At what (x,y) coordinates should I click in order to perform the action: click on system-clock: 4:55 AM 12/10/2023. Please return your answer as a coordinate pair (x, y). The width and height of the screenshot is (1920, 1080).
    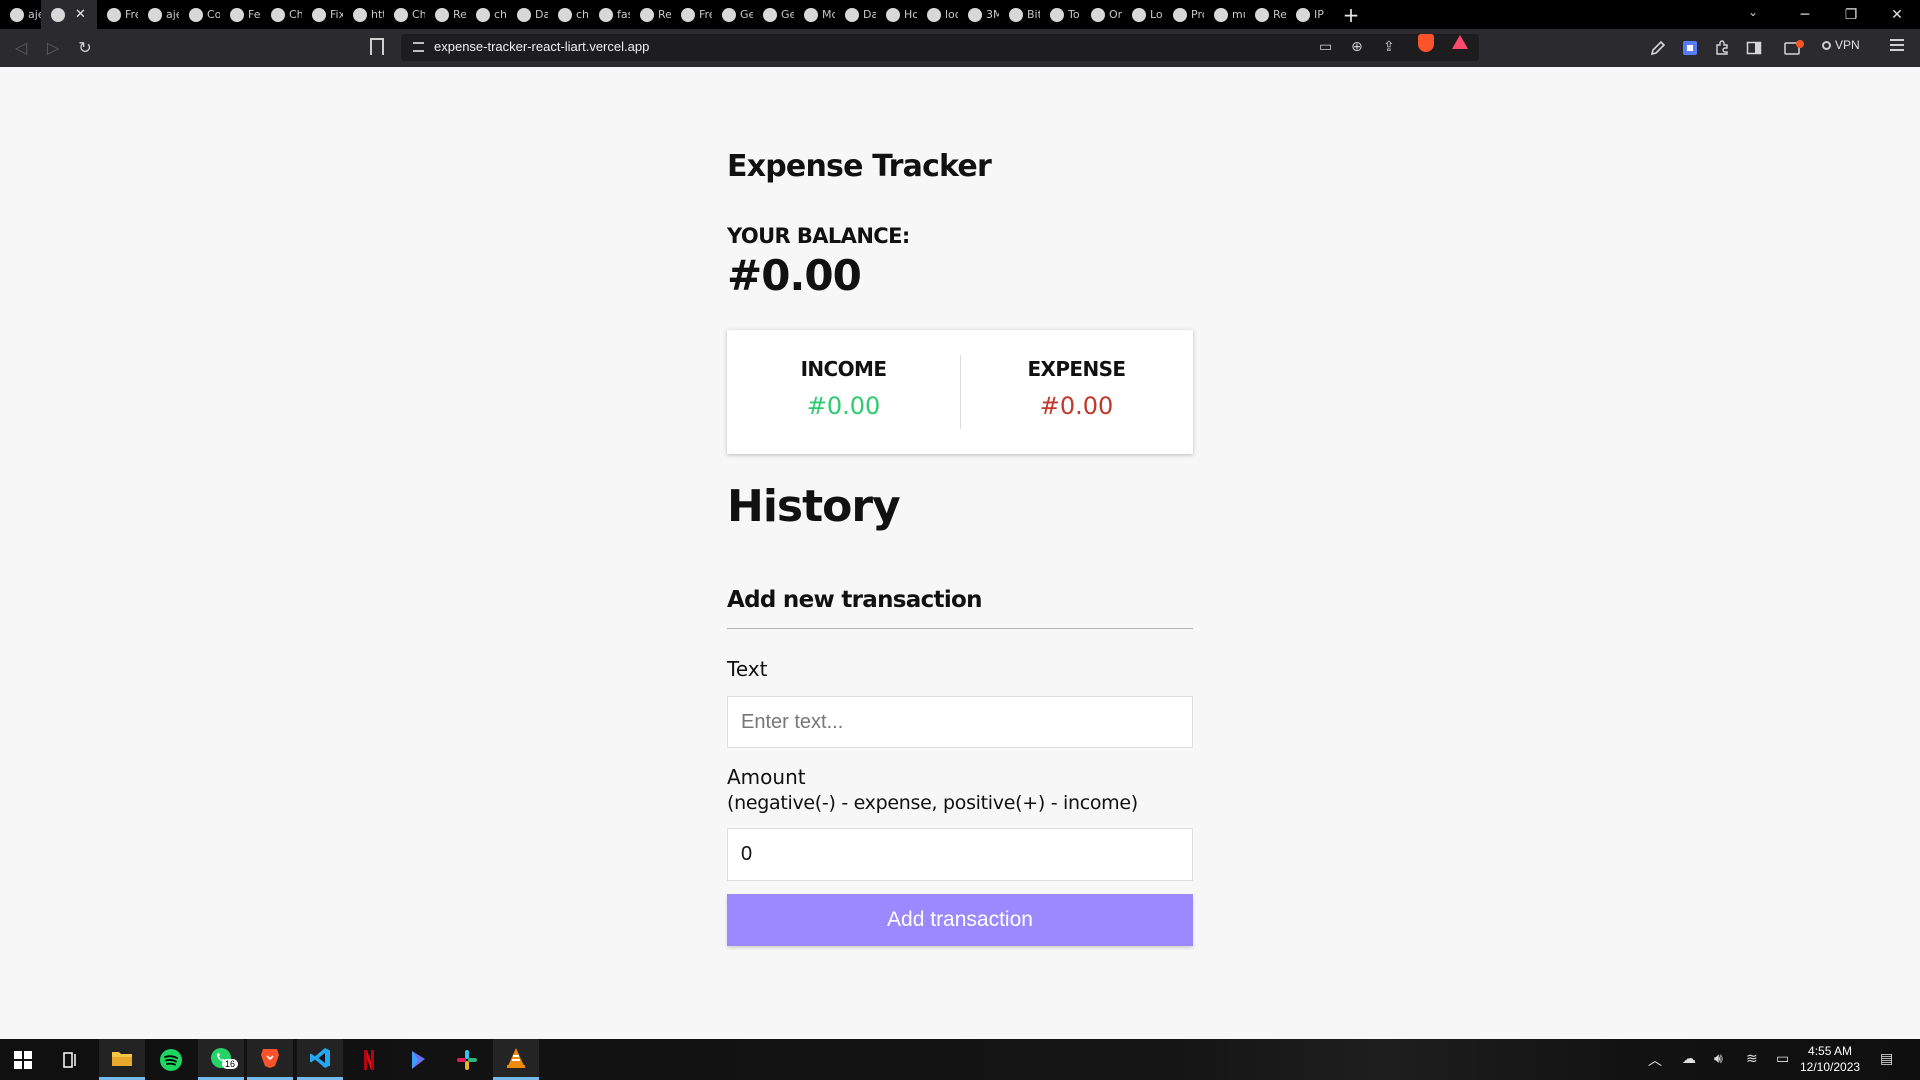
    Looking at the image, I should click on (1830, 1059).